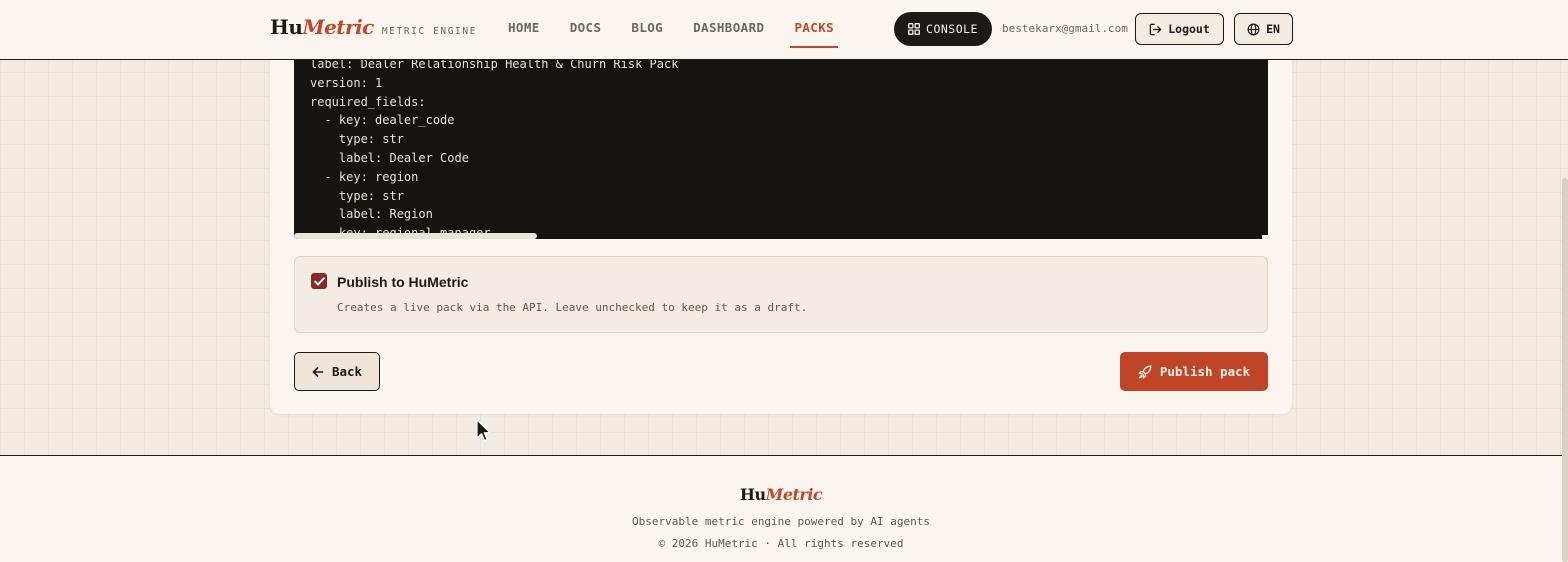  What do you see at coordinates (382, 120) in the screenshot?
I see `code-line: - key: dealer_code` at bounding box center [382, 120].